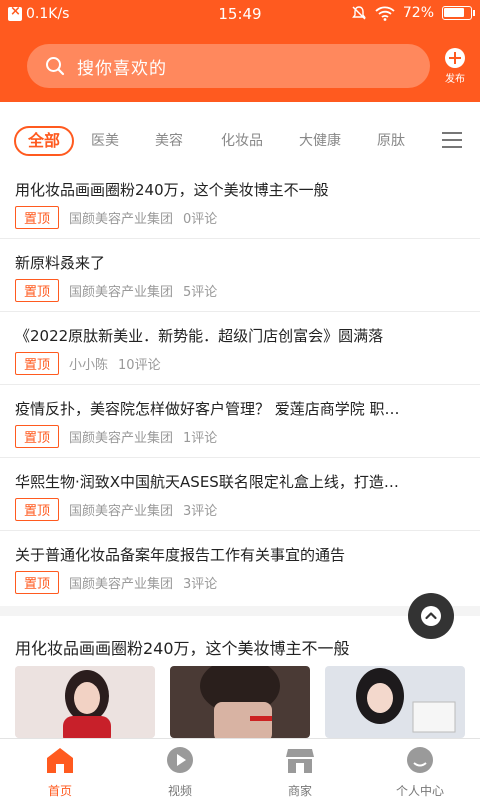 This screenshot has width=480, height=800. I want to click on comment-count: 0评论, so click(200, 219).